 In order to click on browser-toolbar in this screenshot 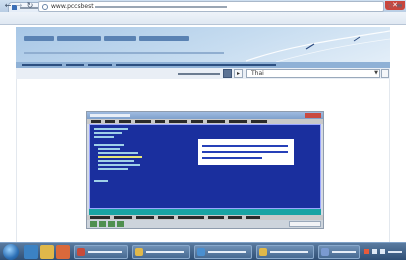, I will do `click(203, 18)`.